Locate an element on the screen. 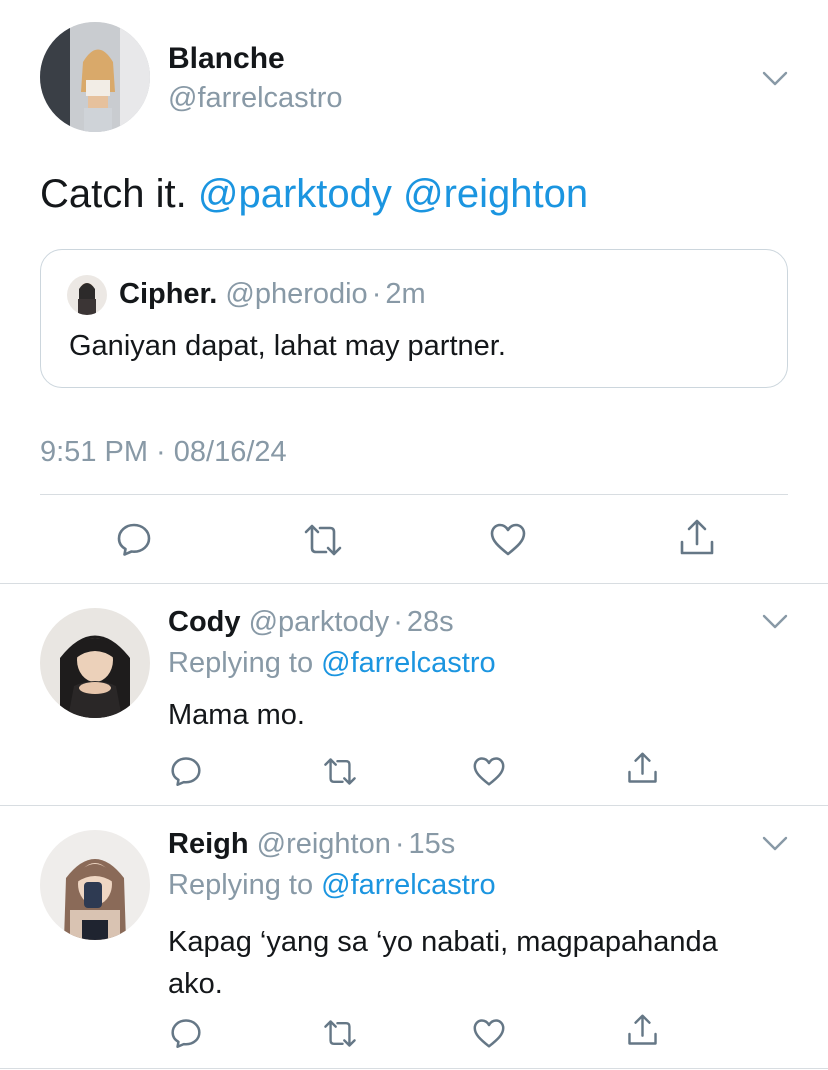  reply-header: Reigh @reighton · 15s is located at coordinates (311, 844).